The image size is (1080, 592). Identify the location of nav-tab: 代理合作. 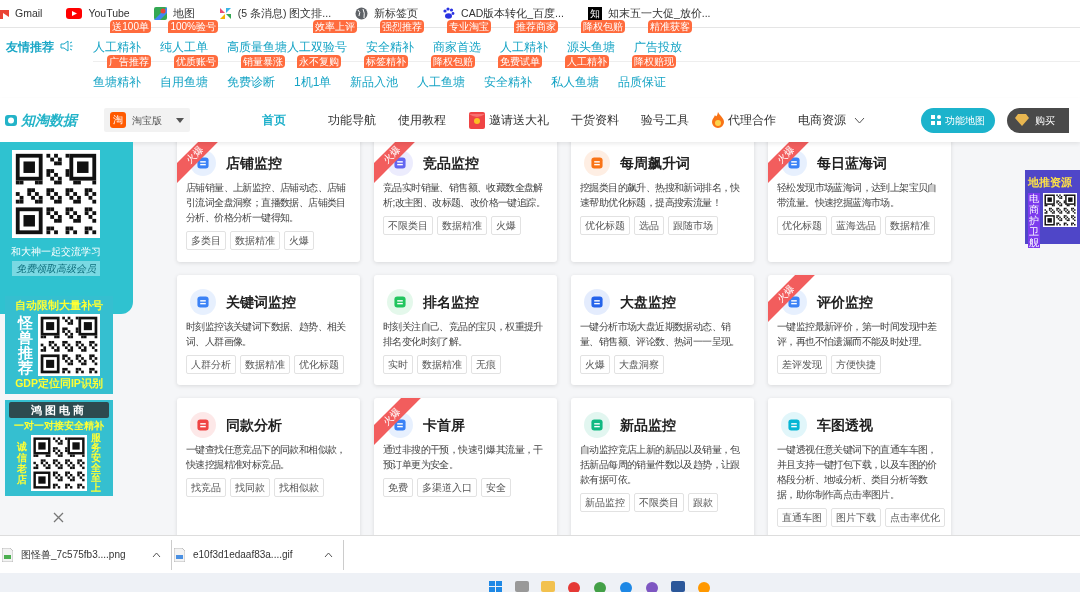
(743, 120).